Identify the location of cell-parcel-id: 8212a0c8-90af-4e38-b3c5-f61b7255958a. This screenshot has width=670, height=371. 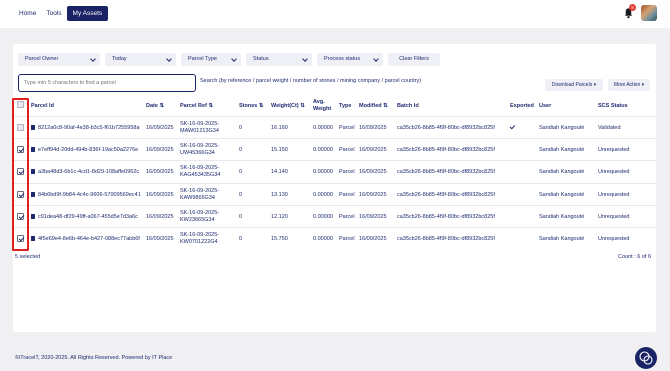
(89, 128).